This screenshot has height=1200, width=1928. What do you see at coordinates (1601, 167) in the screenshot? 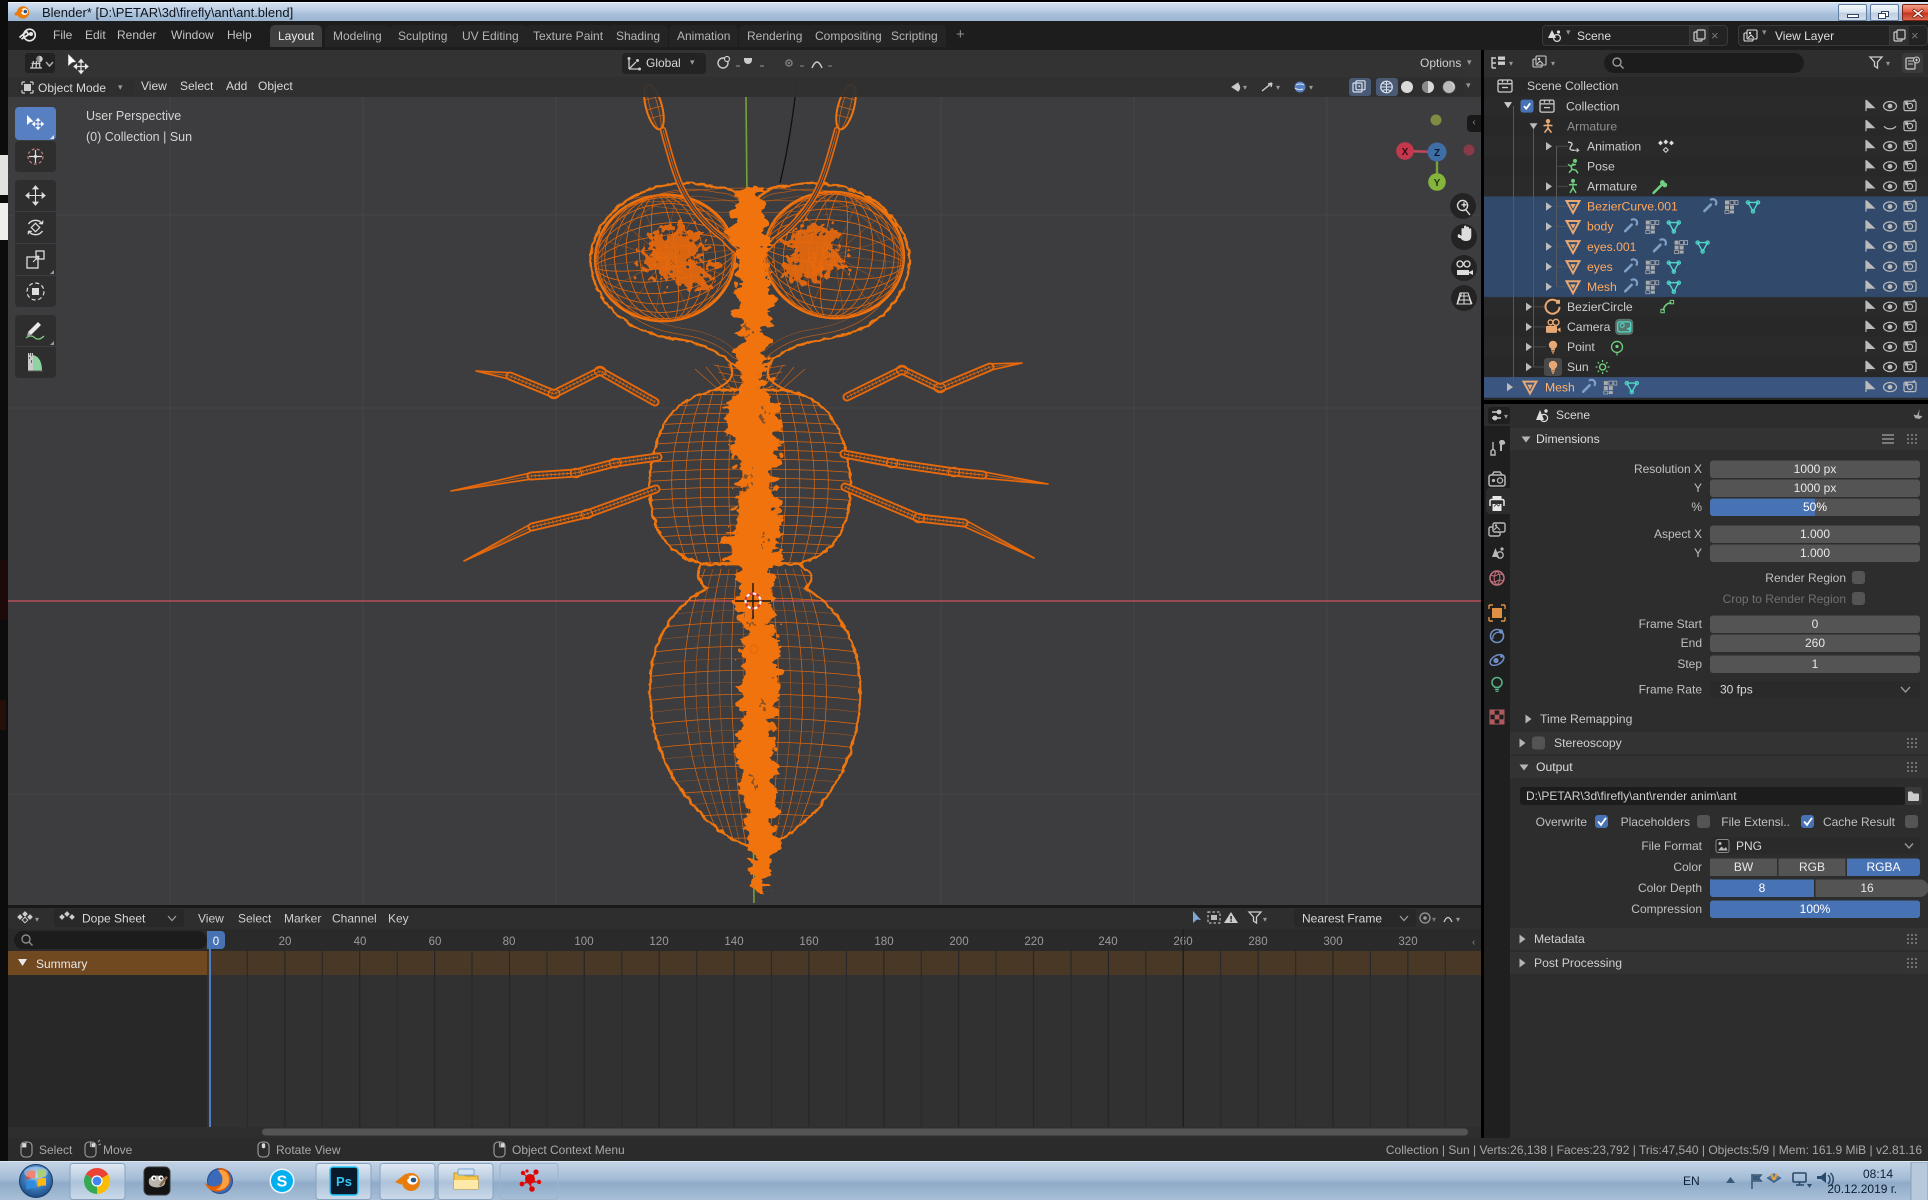
I see `svg-text: Pose` at bounding box center [1601, 167].